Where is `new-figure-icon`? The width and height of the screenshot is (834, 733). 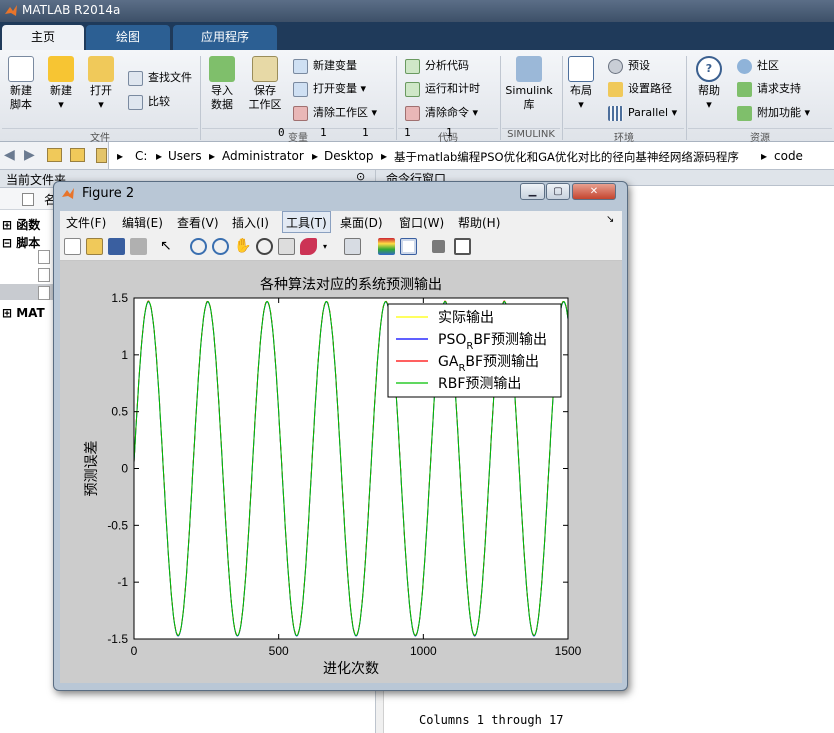 new-figure-icon is located at coordinates (72, 246).